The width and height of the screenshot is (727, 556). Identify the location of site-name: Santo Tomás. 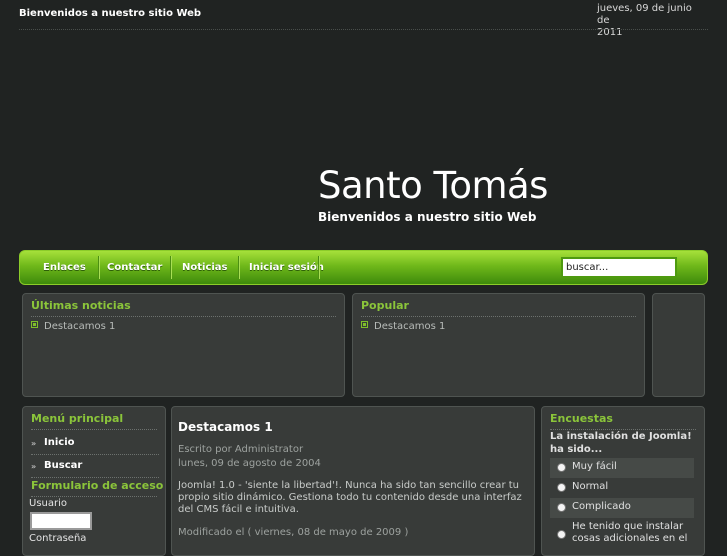
(433, 185).